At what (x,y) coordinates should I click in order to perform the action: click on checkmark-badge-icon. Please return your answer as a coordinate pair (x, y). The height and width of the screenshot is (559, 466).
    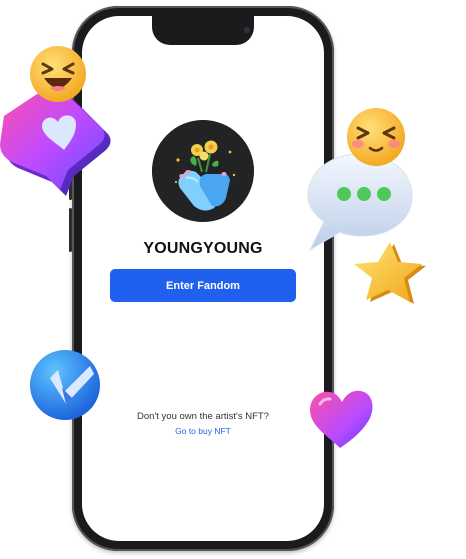
    Looking at the image, I should click on (65, 385).